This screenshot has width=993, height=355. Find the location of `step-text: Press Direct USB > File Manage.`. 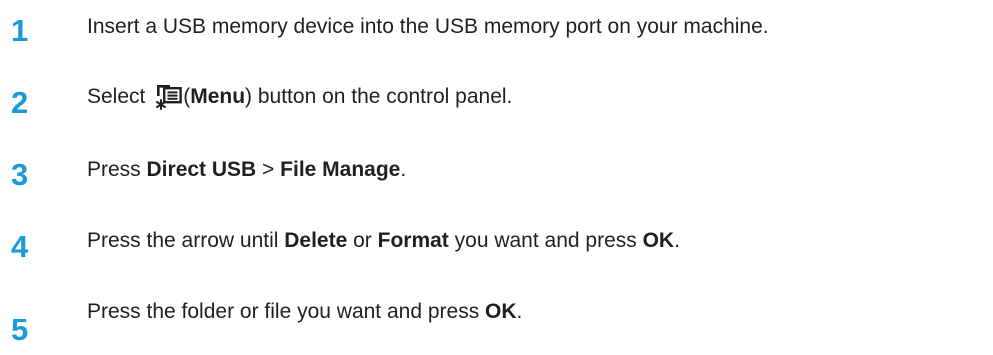

step-text: Press Direct USB > File Manage. is located at coordinates (246, 170).